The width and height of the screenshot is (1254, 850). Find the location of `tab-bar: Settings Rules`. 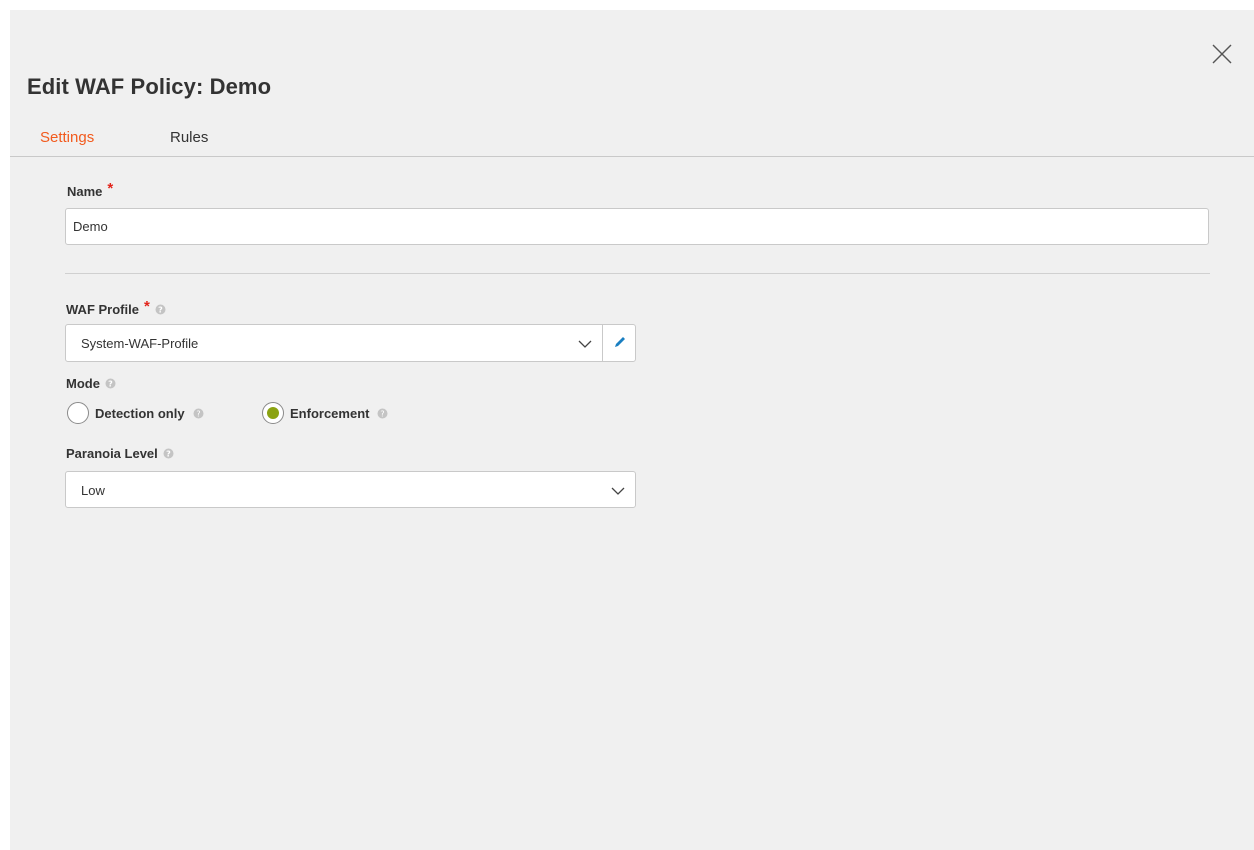

tab-bar: Settings Rules is located at coordinates (632, 136).